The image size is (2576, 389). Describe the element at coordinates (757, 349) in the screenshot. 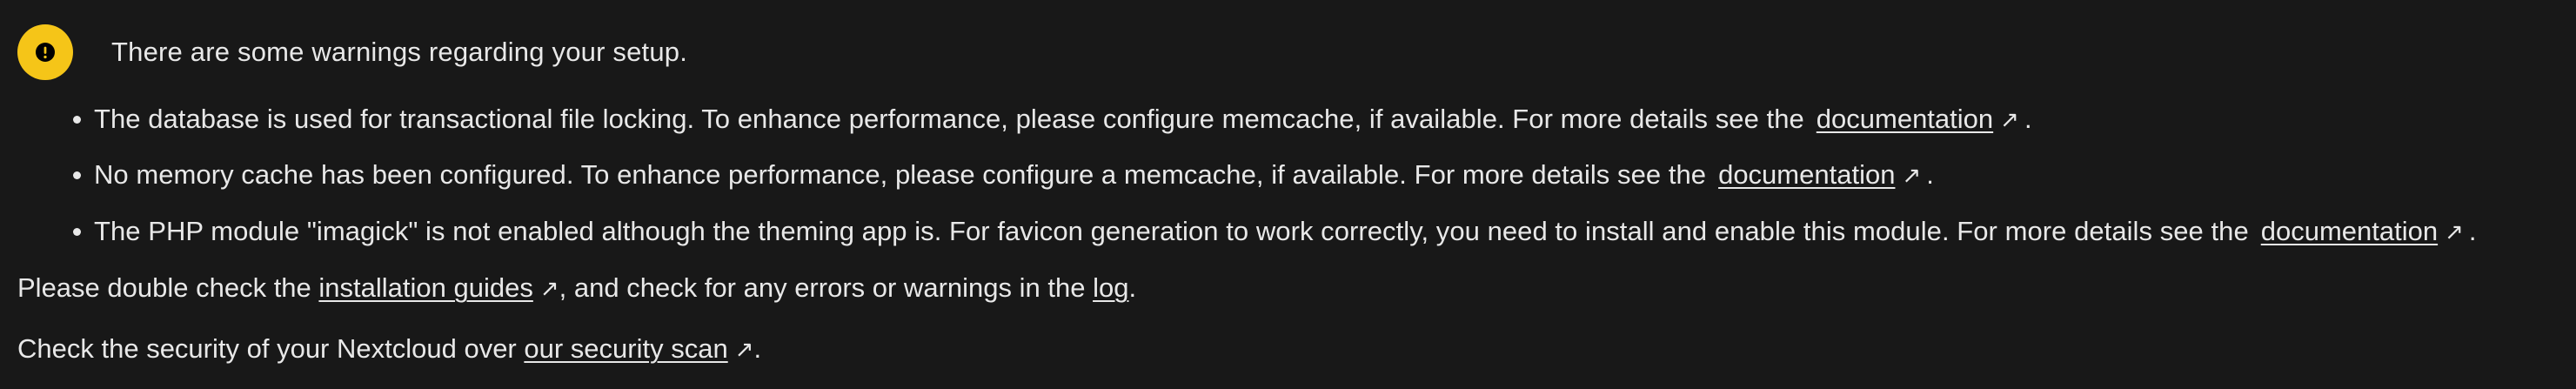

I see `security-scan-text-after: .` at that location.